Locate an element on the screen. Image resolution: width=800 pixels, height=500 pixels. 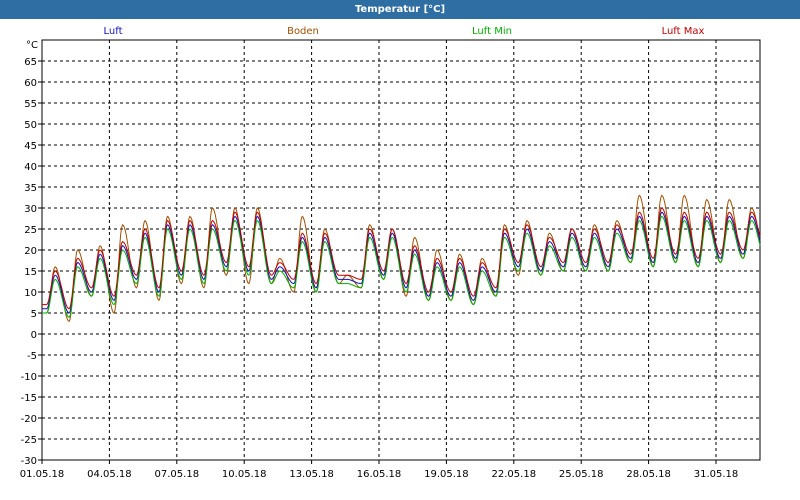
x-tick-label: 13.05.18 is located at coordinates (311, 474).